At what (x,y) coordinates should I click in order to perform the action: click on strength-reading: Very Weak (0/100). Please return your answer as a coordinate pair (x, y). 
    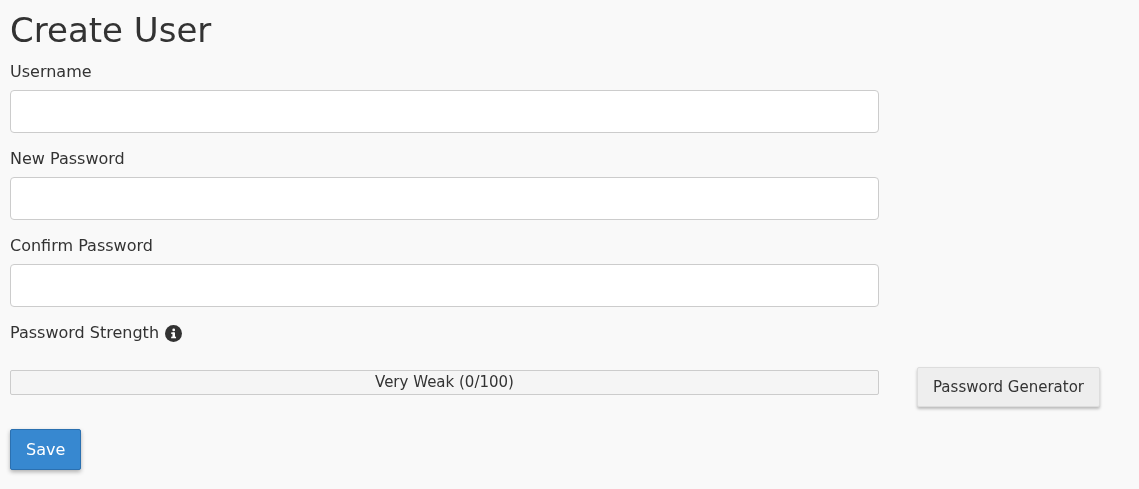
    Looking at the image, I should click on (444, 382).